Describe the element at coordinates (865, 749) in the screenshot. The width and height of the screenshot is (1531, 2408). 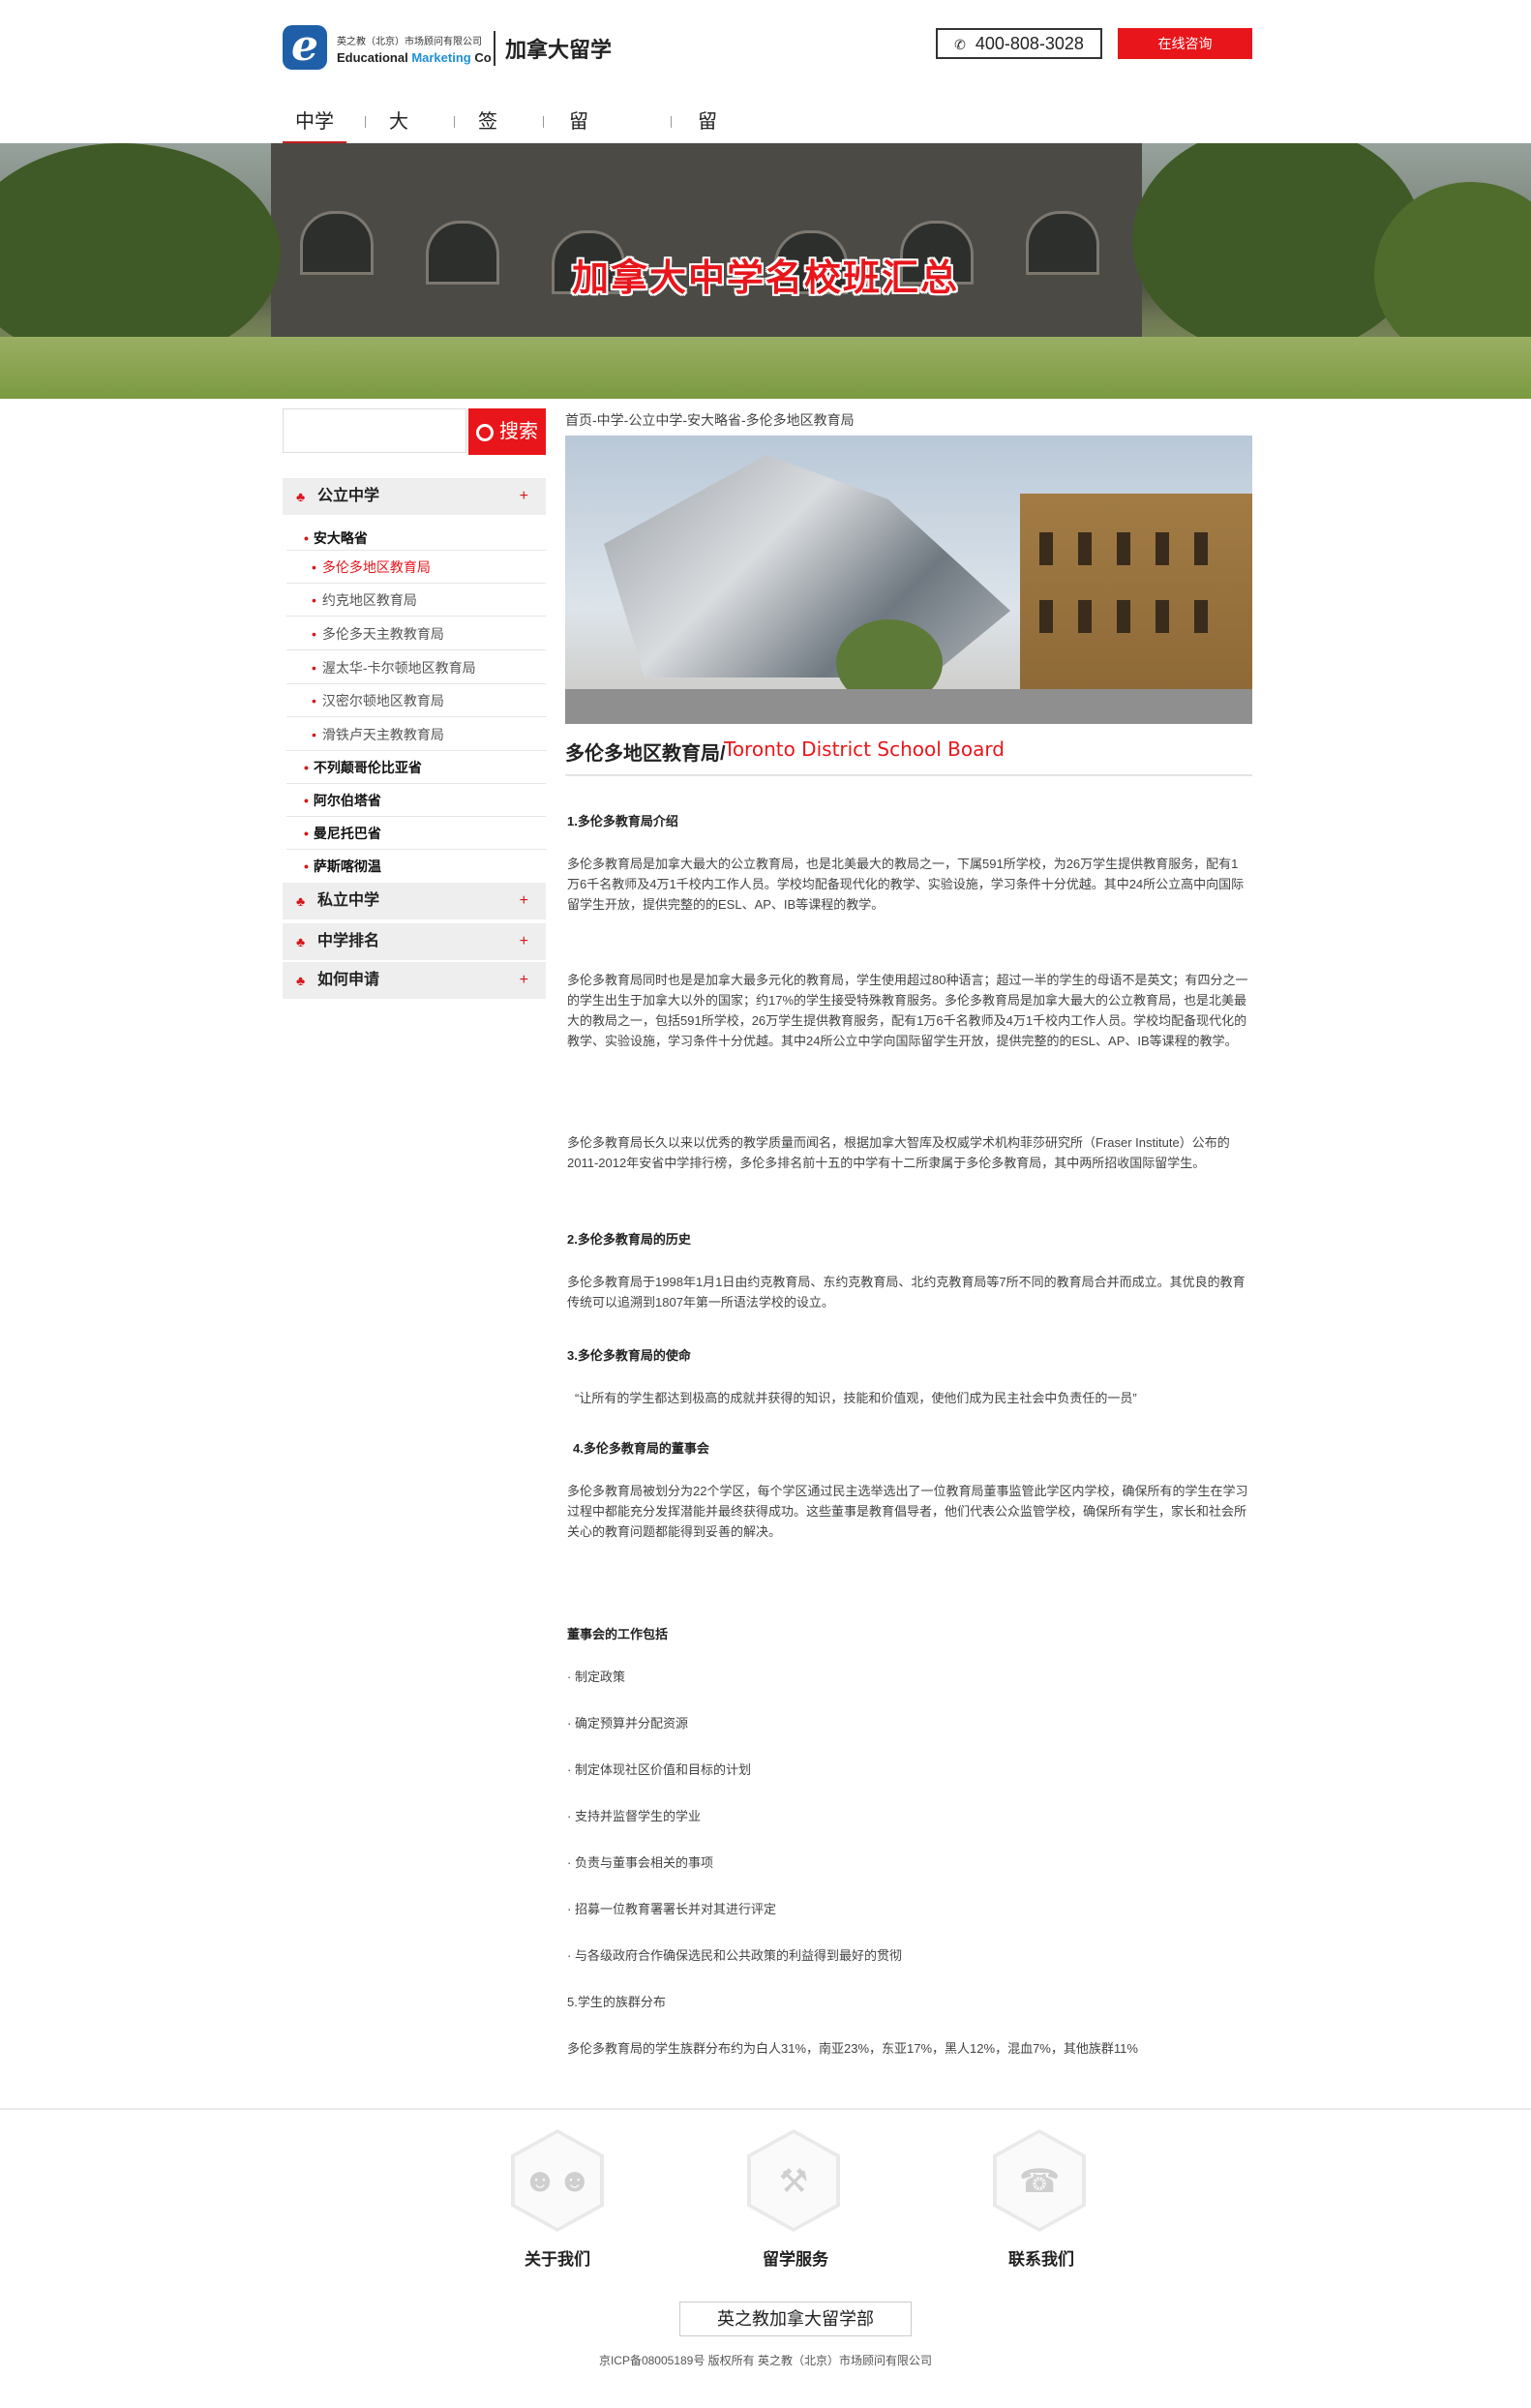
I see `page-title-en: Toronto District School Board` at that location.